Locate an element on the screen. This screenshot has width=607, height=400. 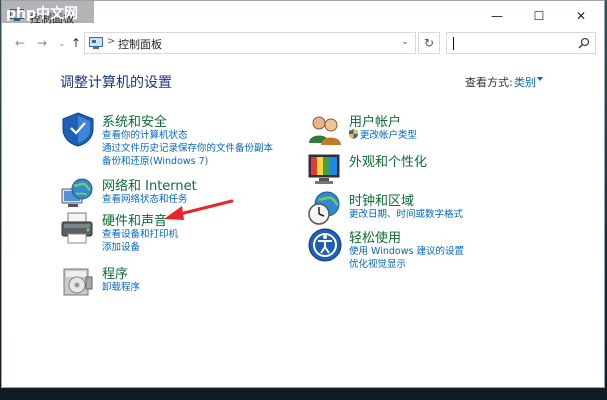
forward-button: → is located at coordinates (42, 43).